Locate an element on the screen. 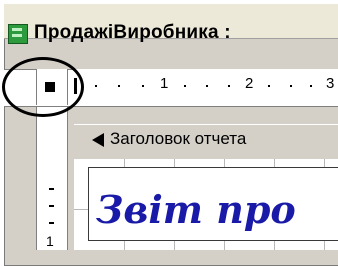 The width and height of the screenshot is (338, 266). form-app-icon is located at coordinates (18, 34).